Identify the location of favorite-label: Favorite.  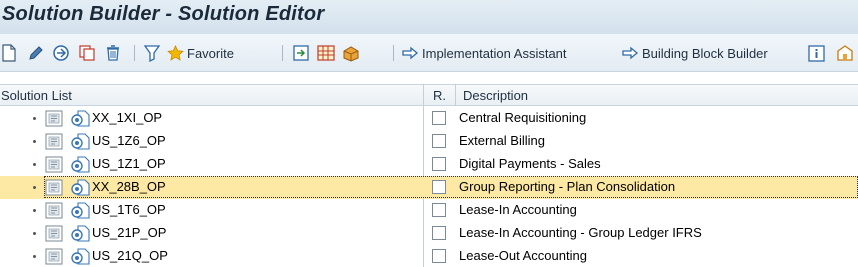
(210, 53).